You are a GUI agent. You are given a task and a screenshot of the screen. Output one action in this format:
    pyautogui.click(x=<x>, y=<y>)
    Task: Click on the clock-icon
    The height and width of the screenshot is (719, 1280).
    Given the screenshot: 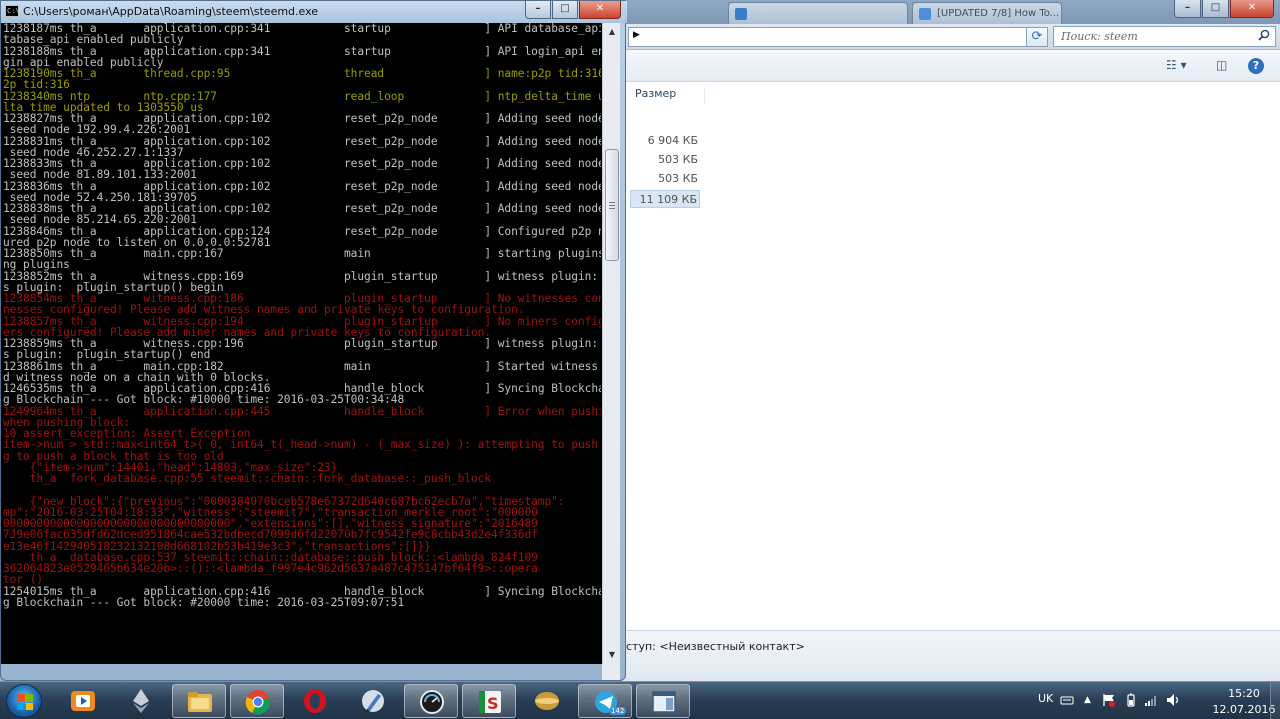 What is the action you would take?
    pyautogui.click(x=432, y=702)
    